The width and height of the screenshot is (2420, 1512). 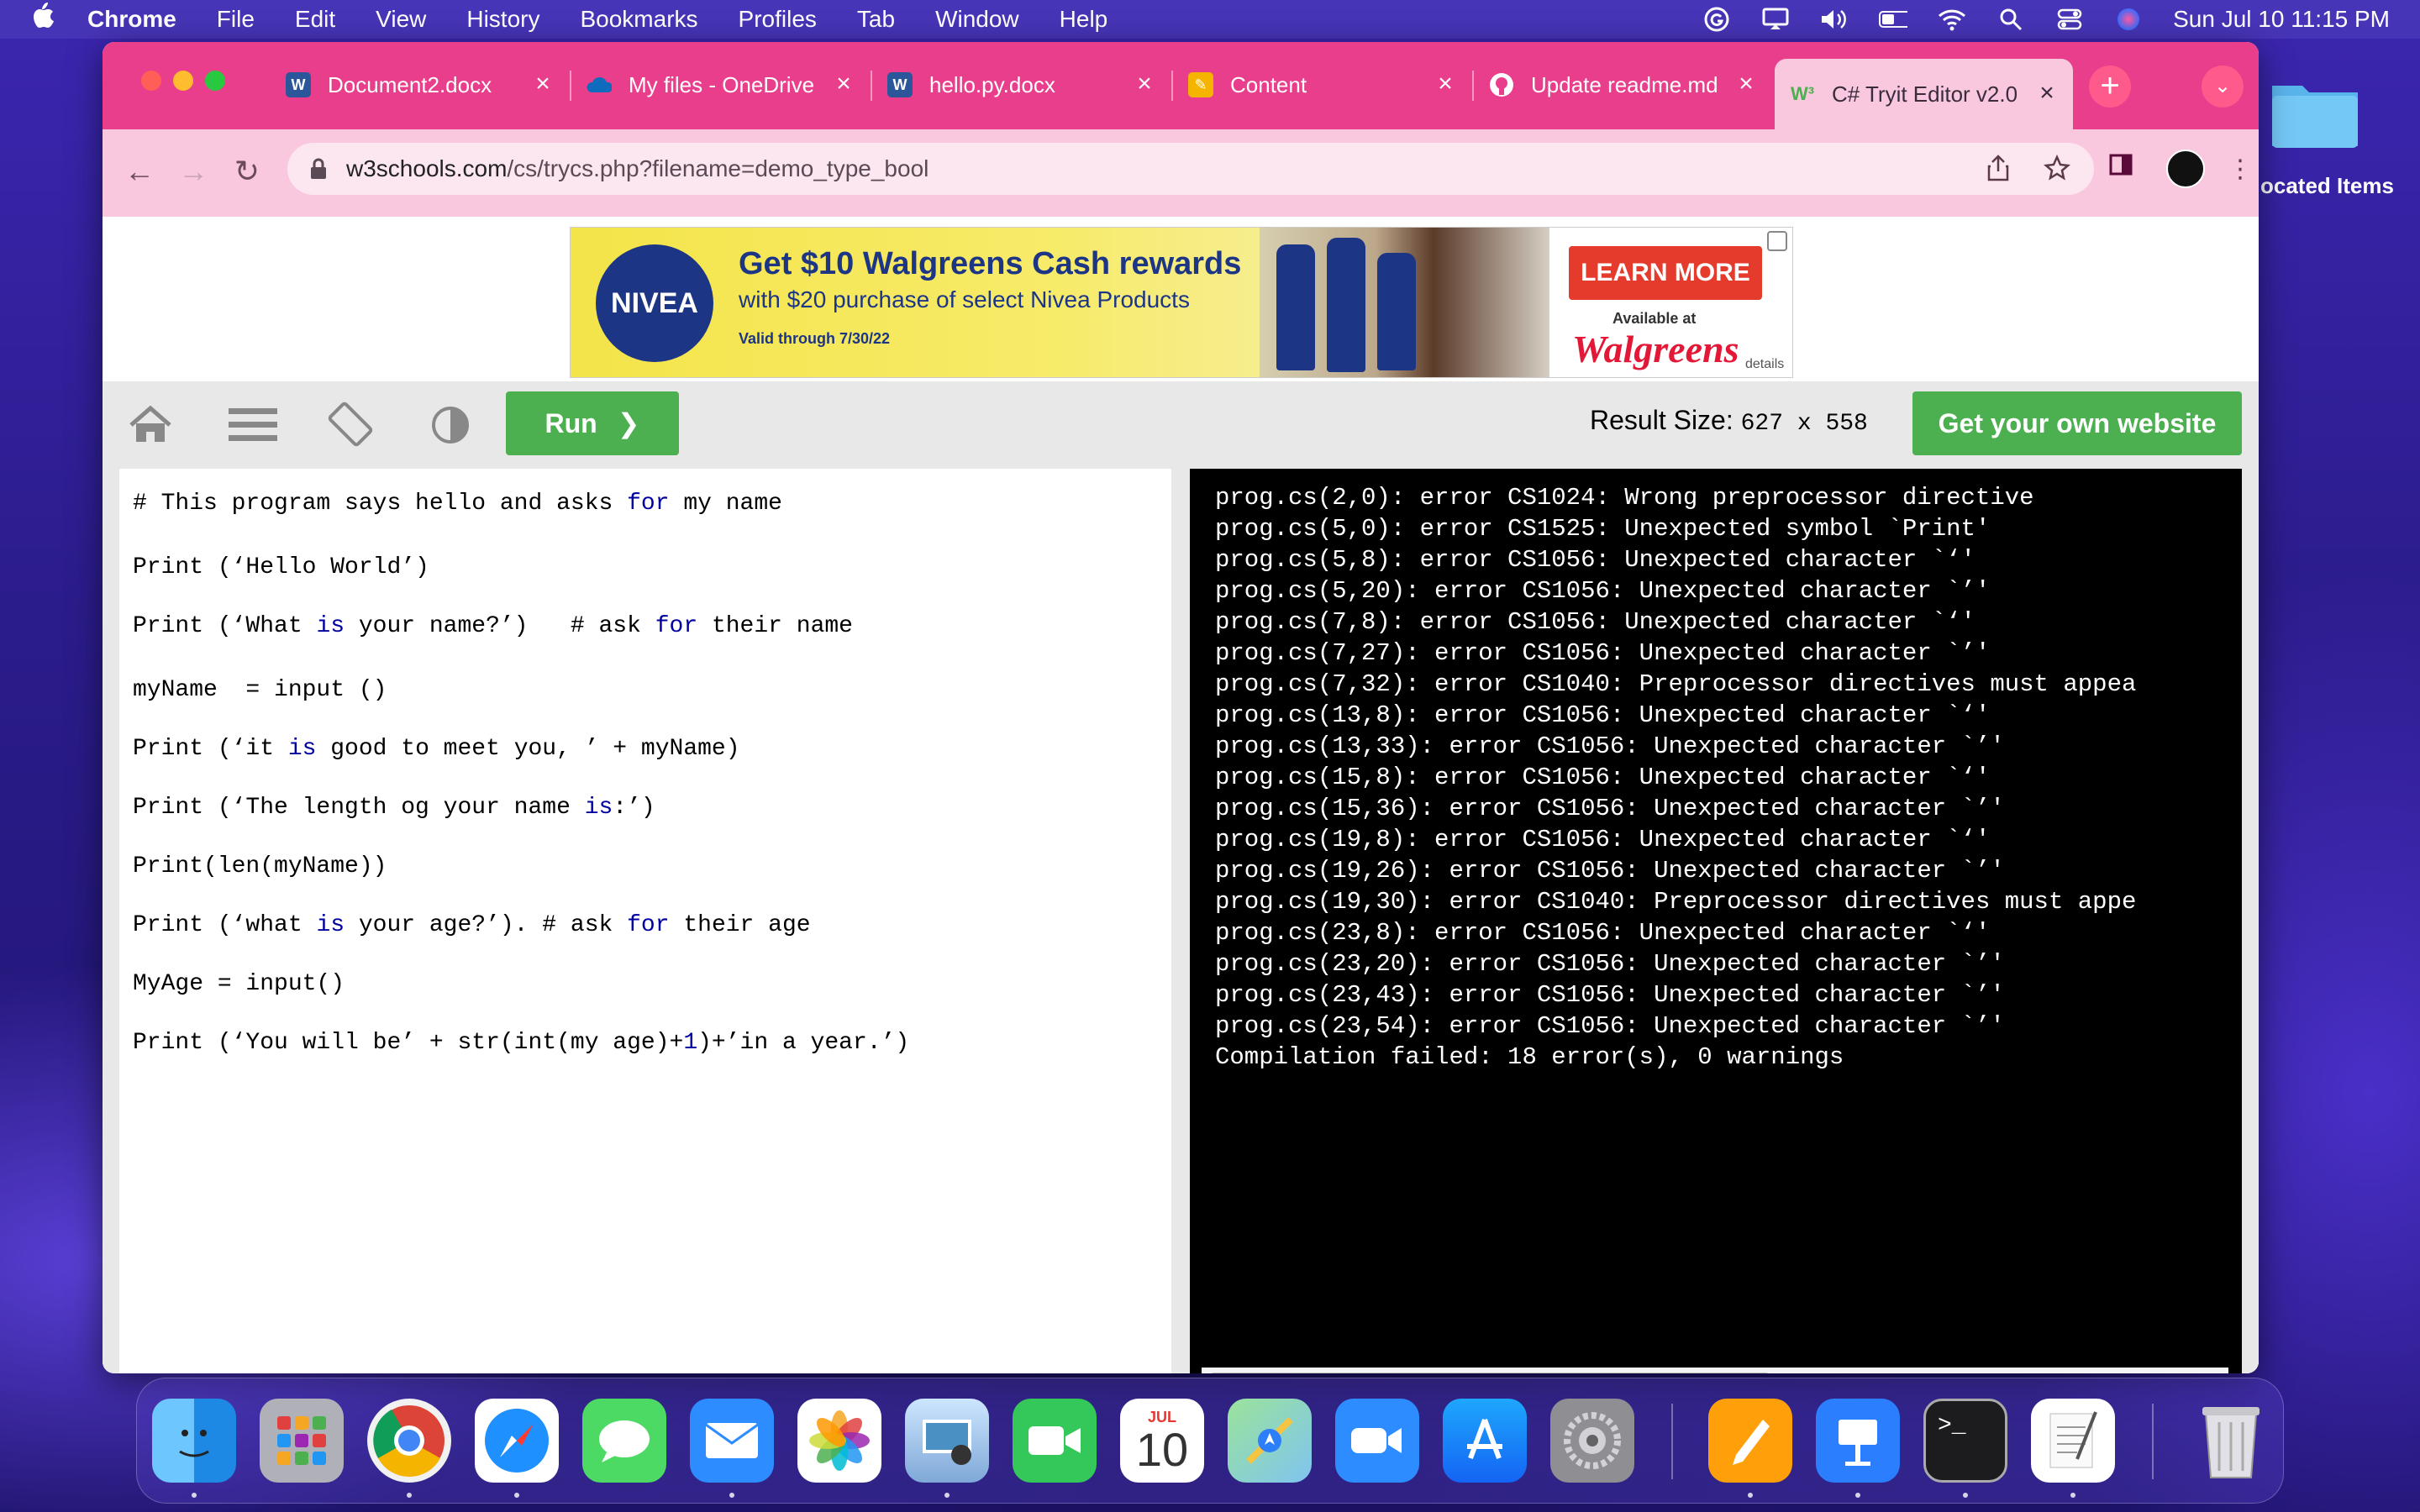 I want to click on zoom-window-button, so click(x=215, y=81).